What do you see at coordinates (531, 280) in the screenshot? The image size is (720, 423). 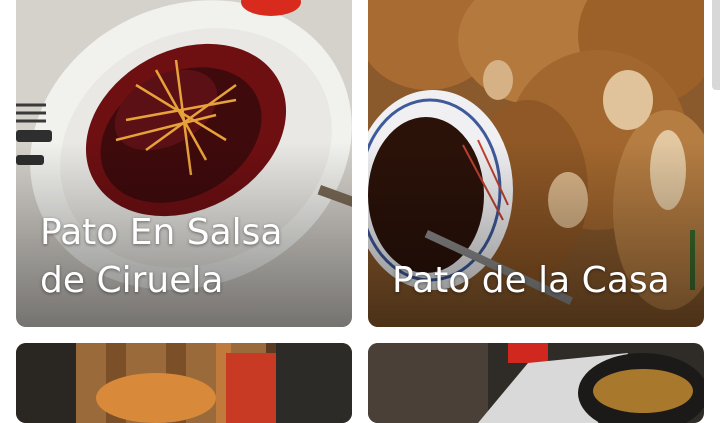 I see `dish-card-title: Pato de la Casa` at bounding box center [531, 280].